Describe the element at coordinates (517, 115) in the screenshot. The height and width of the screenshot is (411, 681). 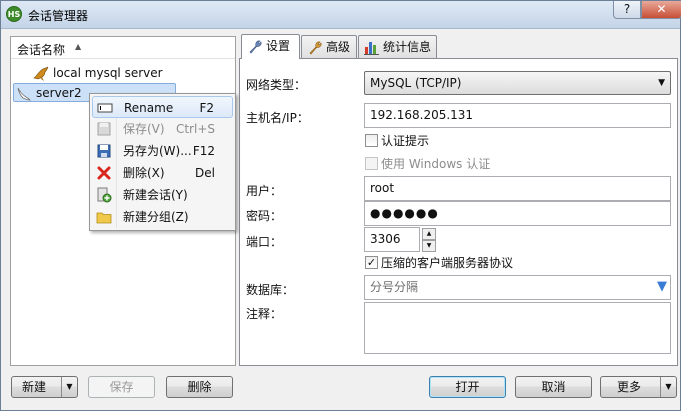
I see `host-input: 192.168.205.131` at that location.